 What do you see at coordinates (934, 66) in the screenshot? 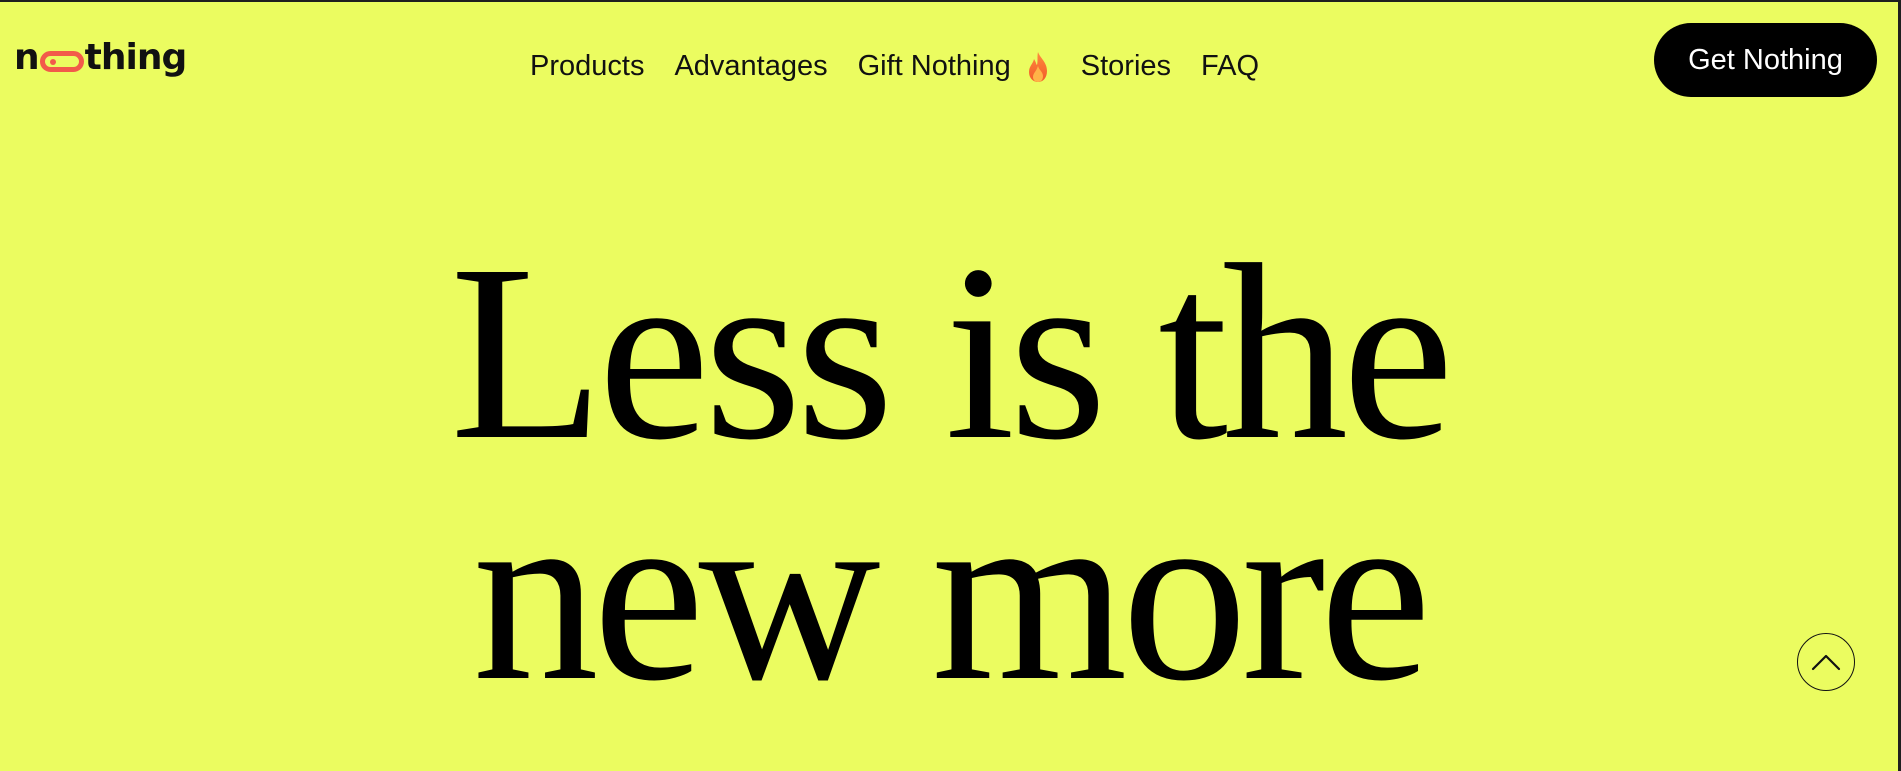
I see `nav-item-label: Gift Nothing` at bounding box center [934, 66].